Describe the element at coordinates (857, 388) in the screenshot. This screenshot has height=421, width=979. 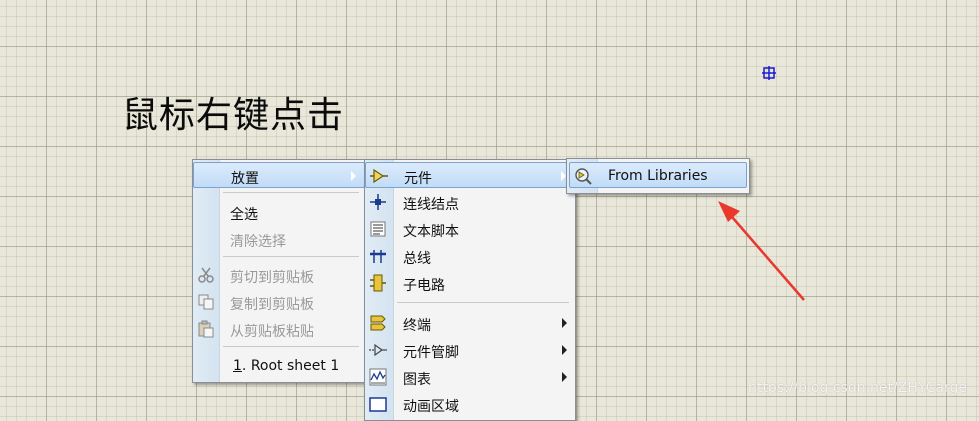
I see `watermark-text: https://blog.csdn.net/ZHYCarge` at that location.